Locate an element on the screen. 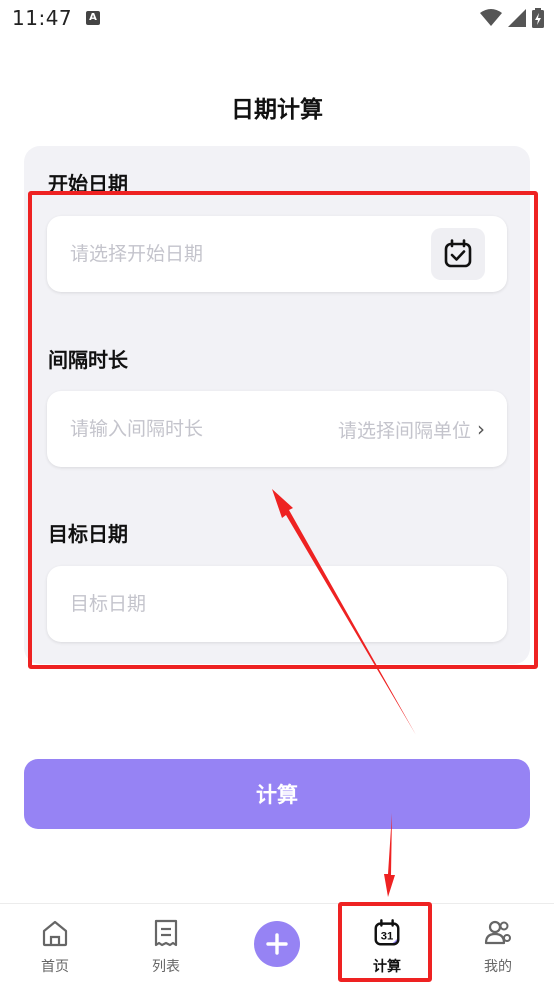  calendar-picker-button is located at coordinates (458, 254).